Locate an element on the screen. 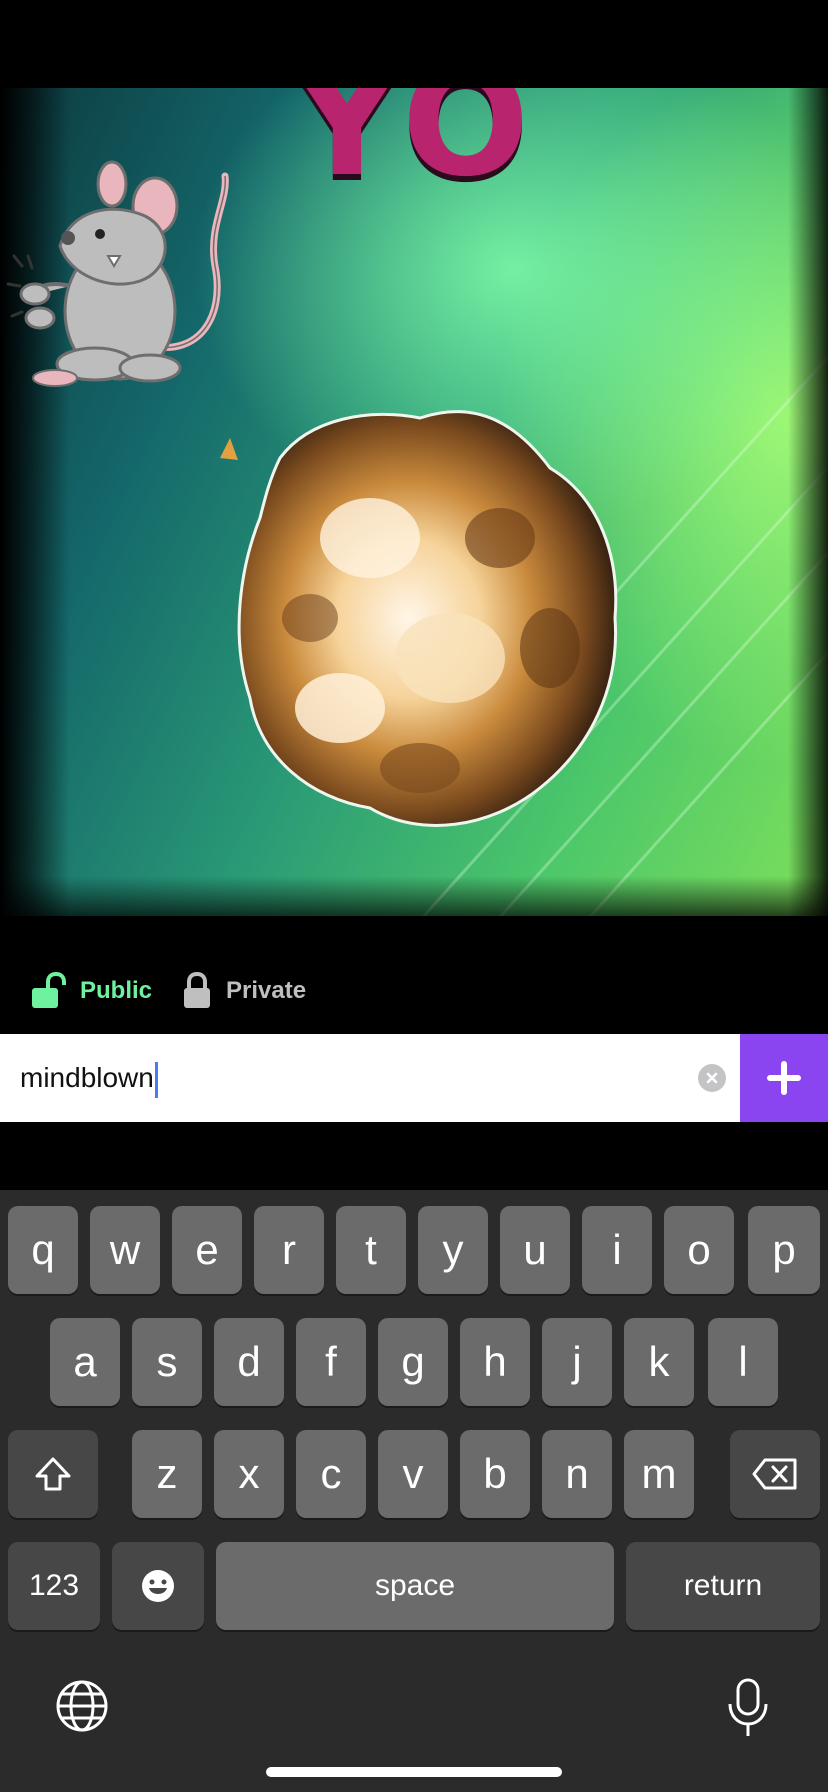 This screenshot has height=1792, width=828. plus-icon is located at coordinates (784, 1078).